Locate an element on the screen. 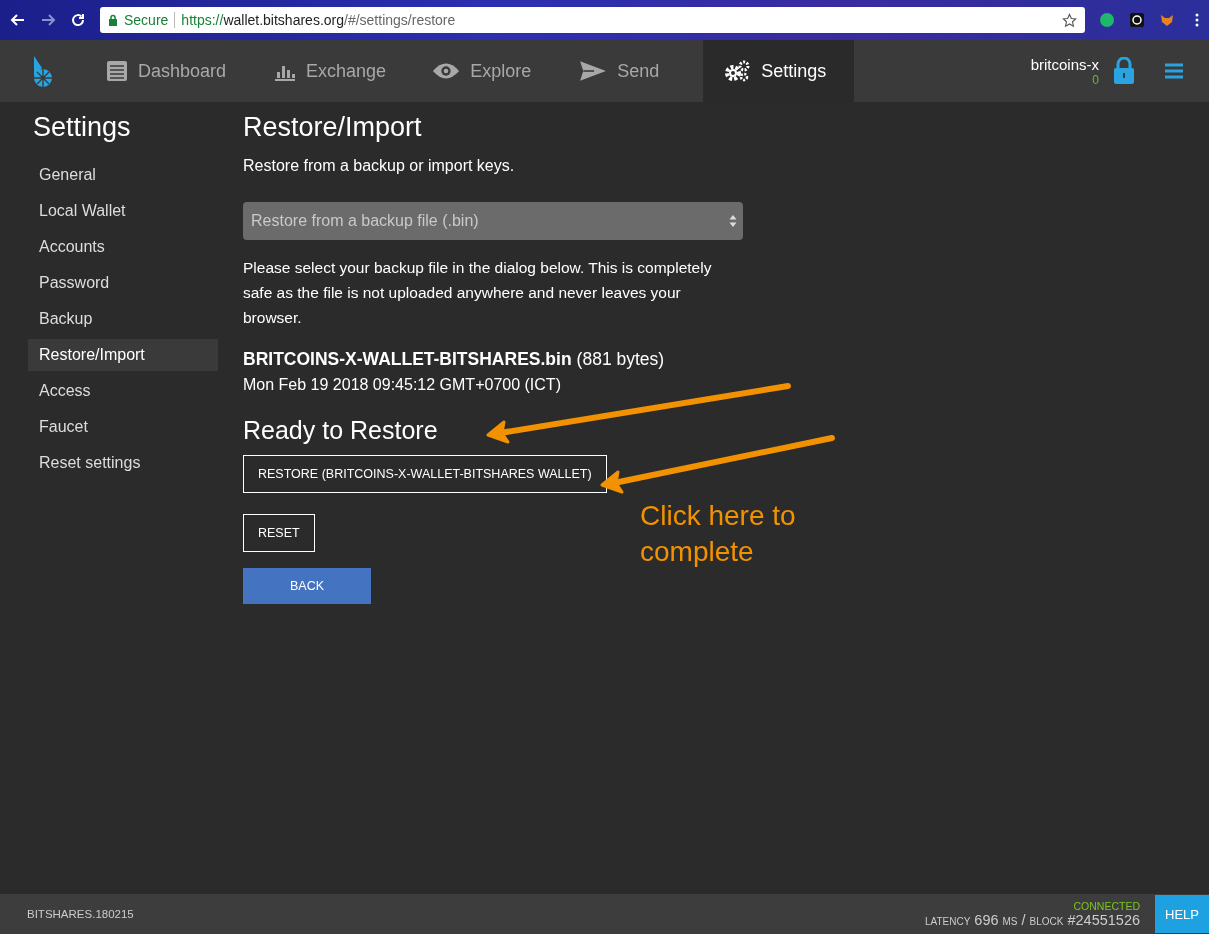 This screenshot has height=934, width=1209. bookmark-star-icon is located at coordinates (1069, 20).